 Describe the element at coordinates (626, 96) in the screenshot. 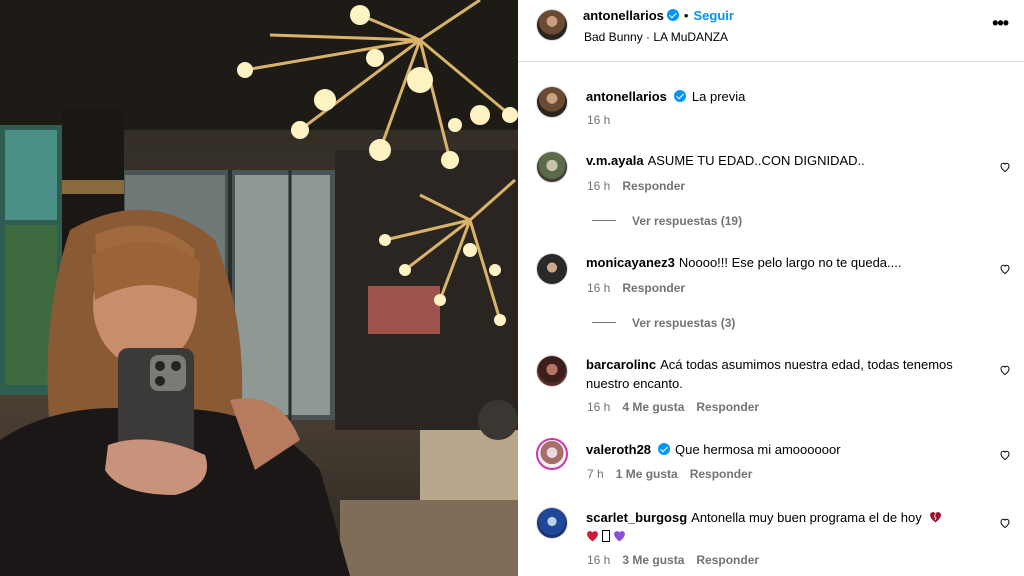

I see `caption-username: antonellarios` at that location.